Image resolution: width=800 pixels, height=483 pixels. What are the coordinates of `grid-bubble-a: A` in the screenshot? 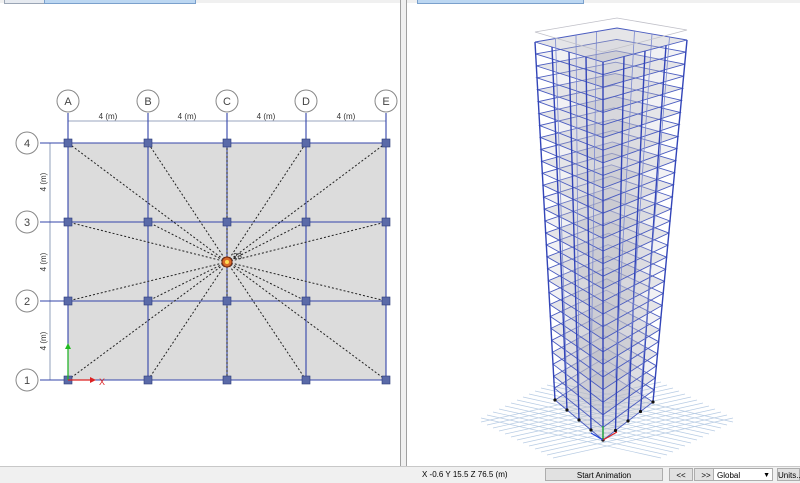 It's located at (68, 101).